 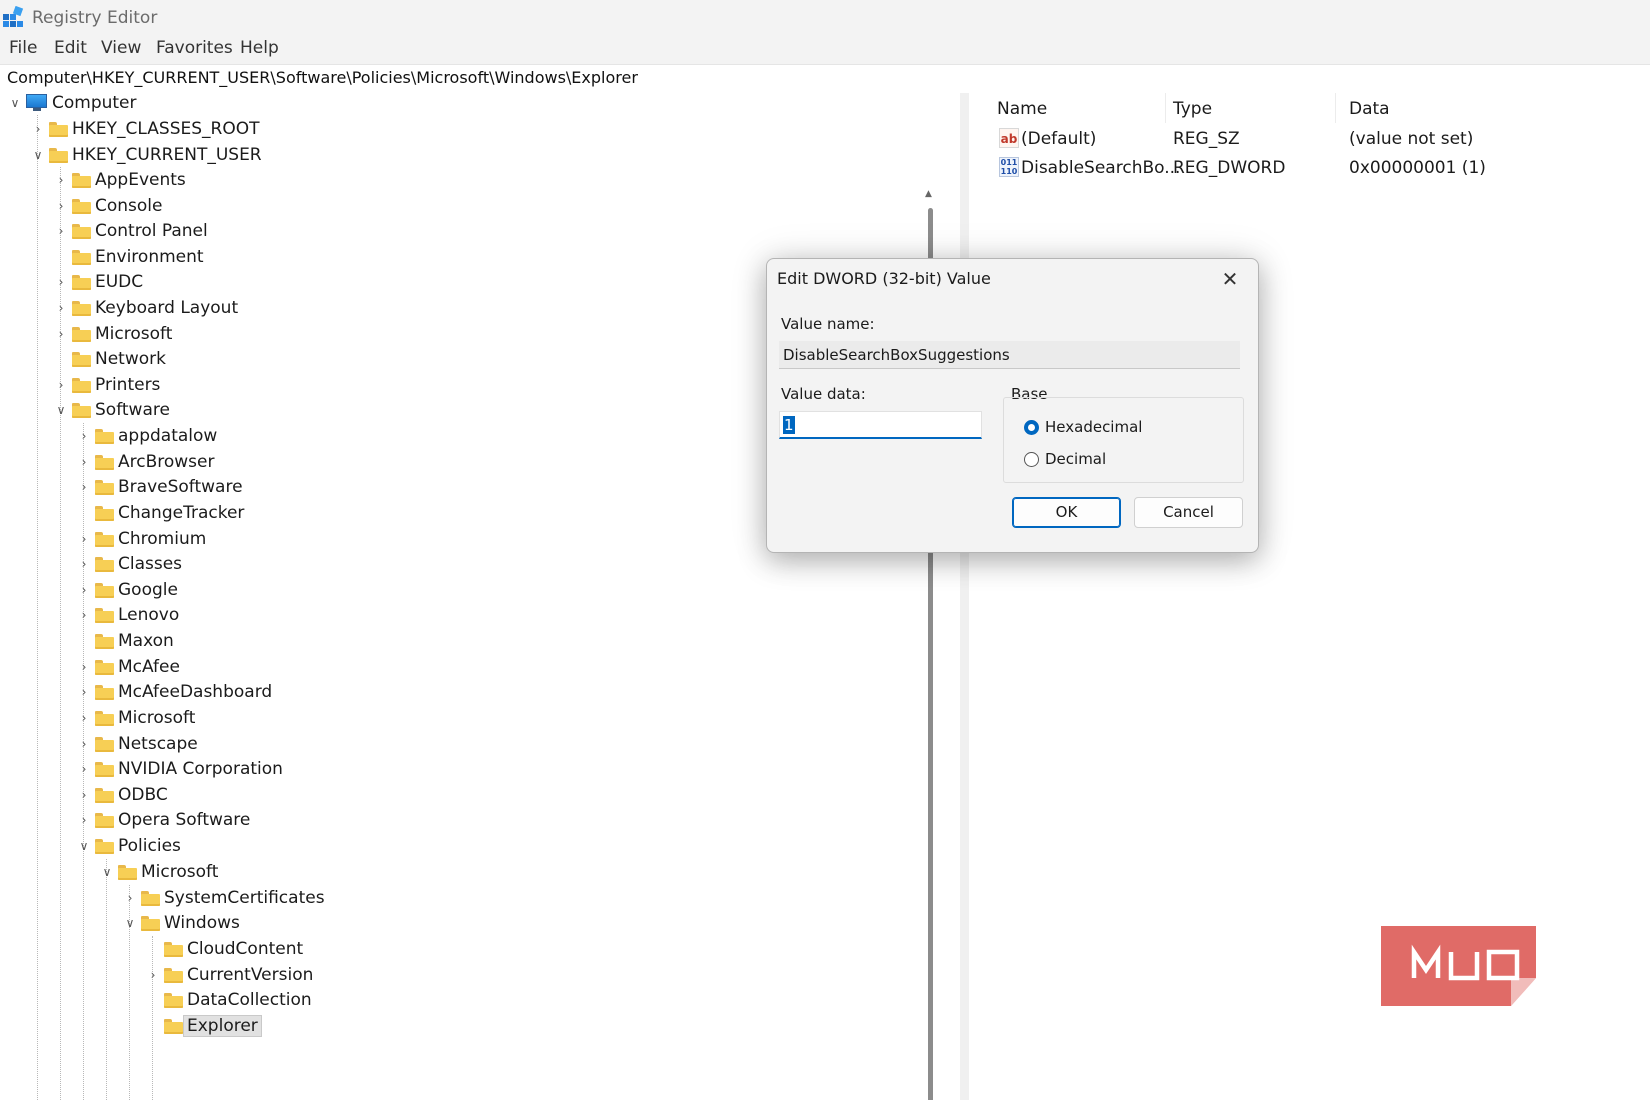 I want to click on radio-decimal: Decimal, so click(x=1065, y=459).